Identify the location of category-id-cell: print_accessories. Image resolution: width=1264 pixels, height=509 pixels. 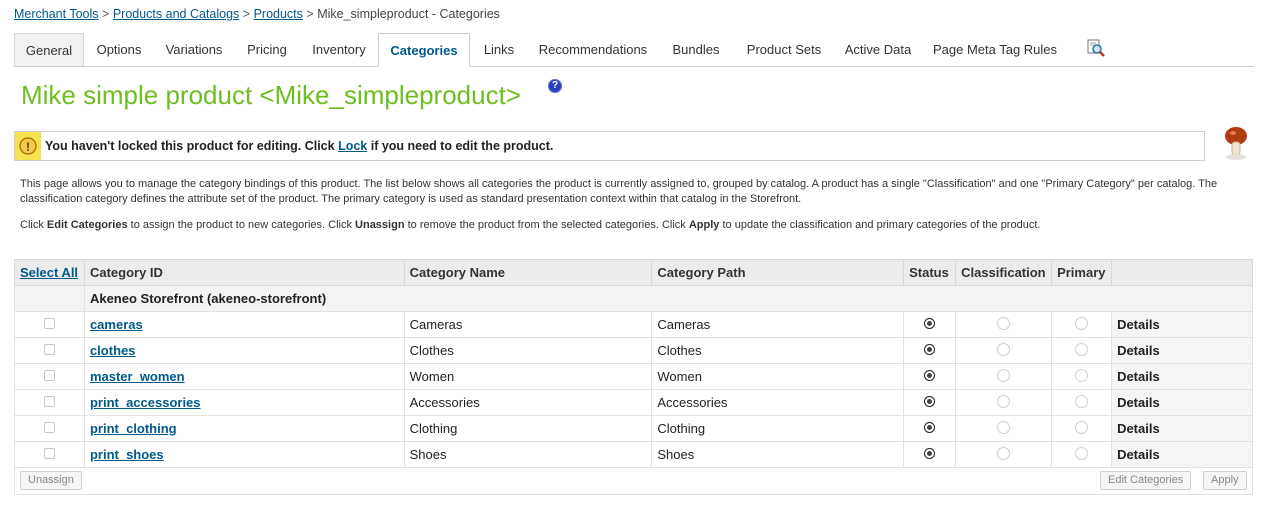
(244, 402).